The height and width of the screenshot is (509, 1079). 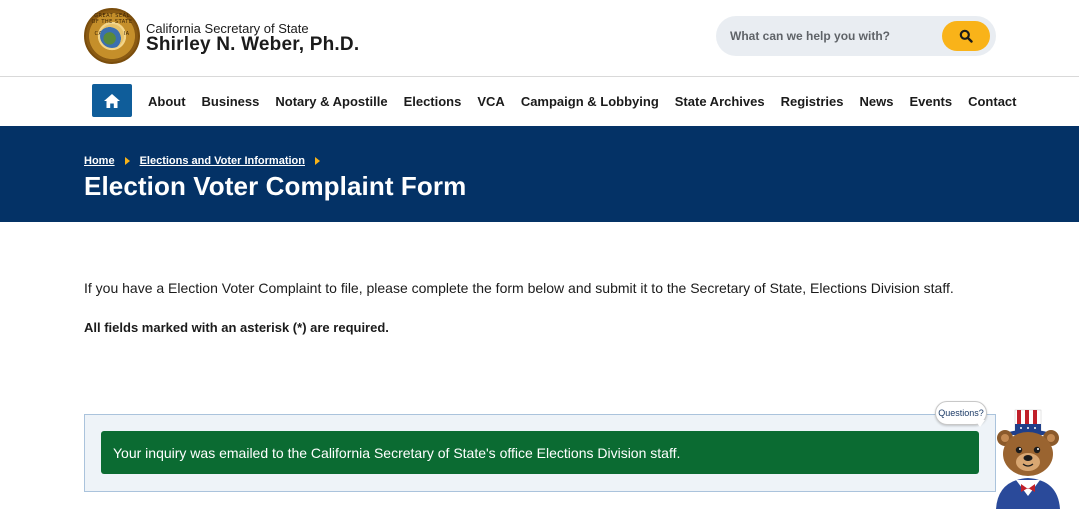 I want to click on nav-item-state-archives: State Archives, so click(x=720, y=101).